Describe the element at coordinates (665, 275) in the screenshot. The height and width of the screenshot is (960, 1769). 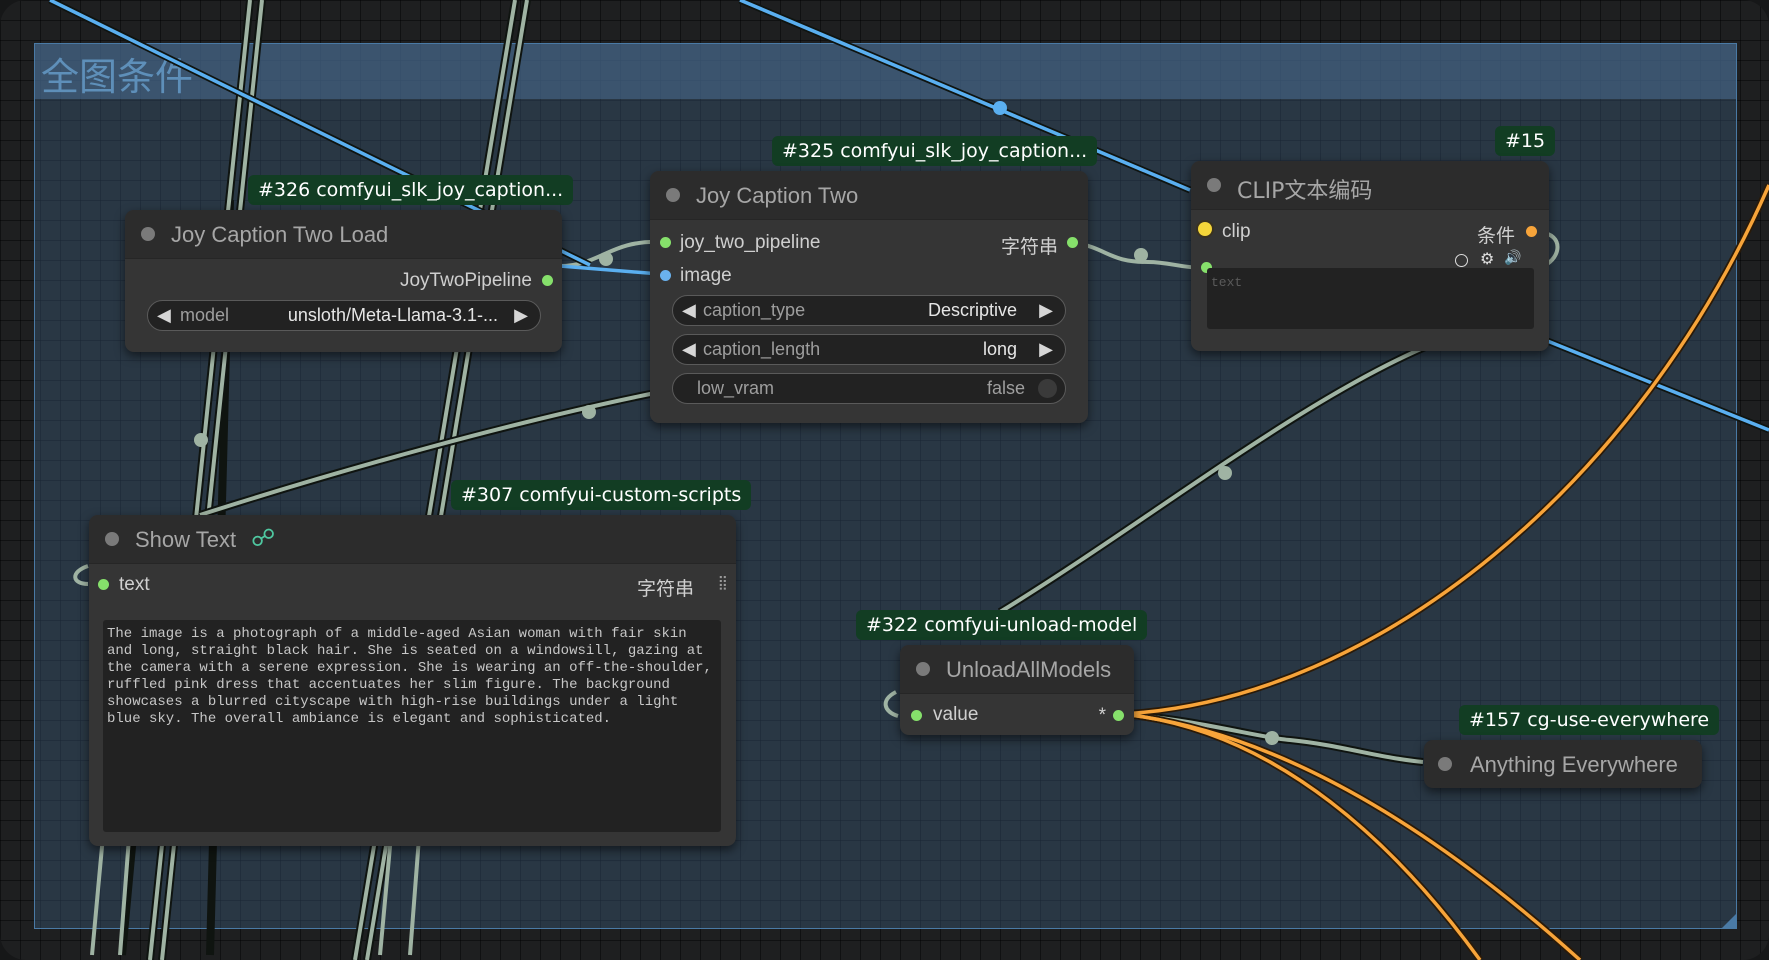
I see `input-slot-image` at that location.